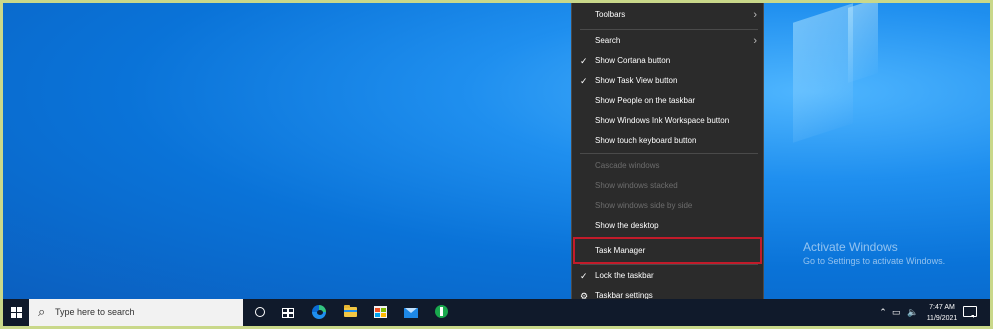 The height and width of the screenshot is (329, 993). I want to click on volume-icon: 🔈, so click(913, 312).